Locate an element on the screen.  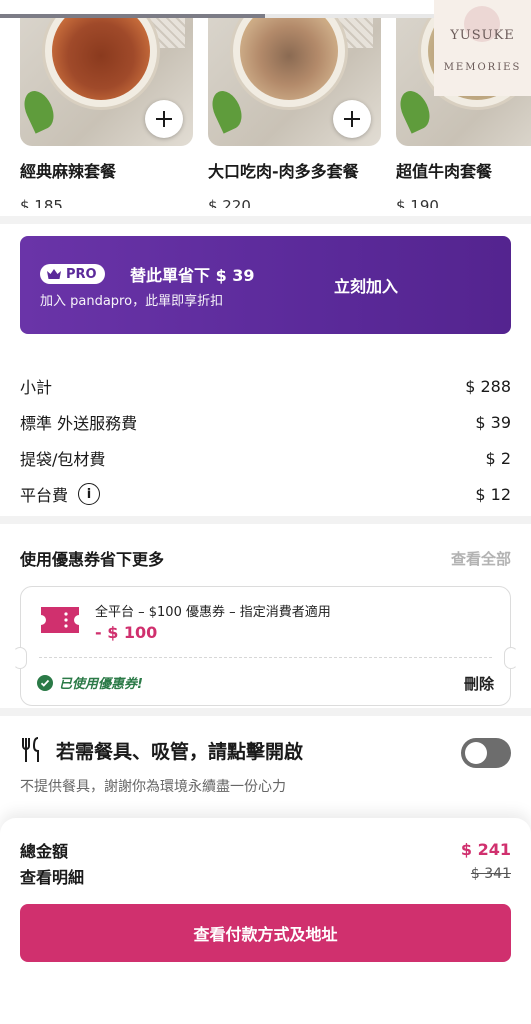
check-circle-icon is located at coordinates (45, 682).